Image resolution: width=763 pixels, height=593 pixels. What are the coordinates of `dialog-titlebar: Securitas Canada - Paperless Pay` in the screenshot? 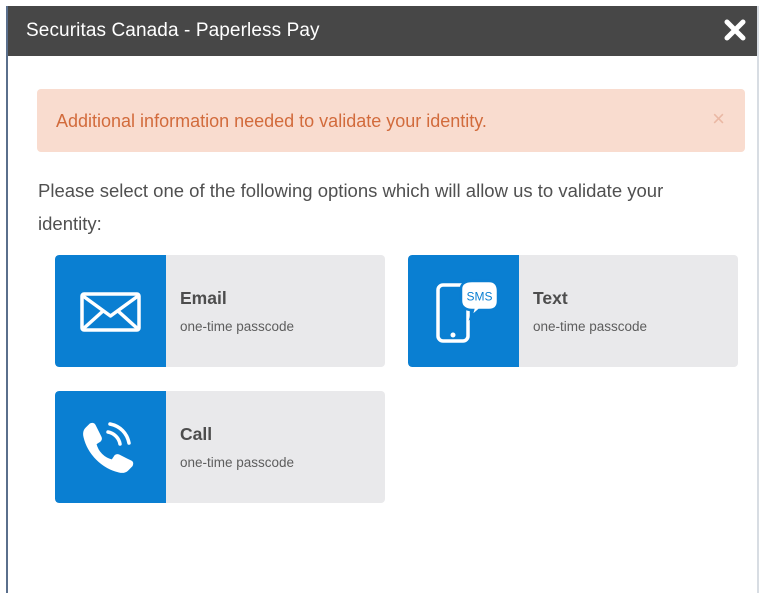 It's located at (382, 31).